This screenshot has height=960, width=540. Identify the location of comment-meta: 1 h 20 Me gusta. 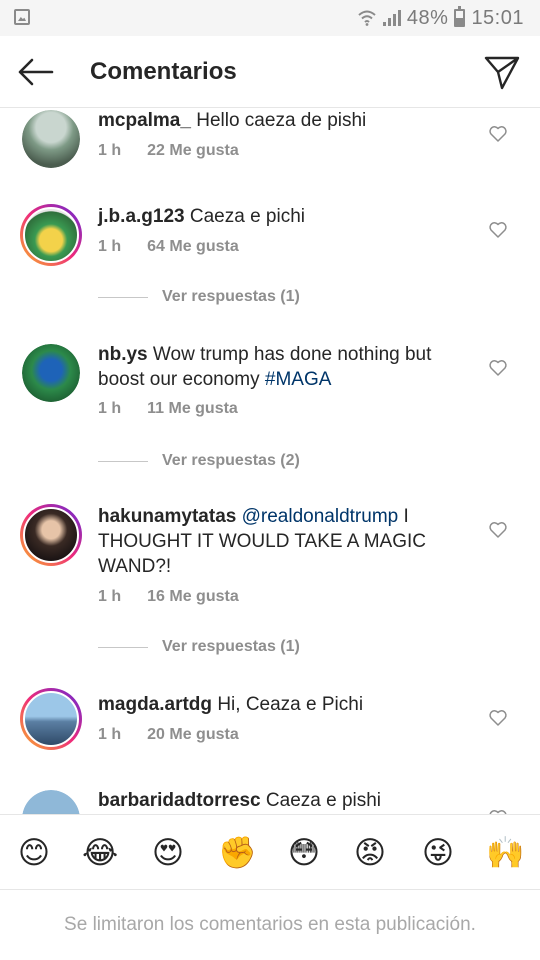
(168, 735).